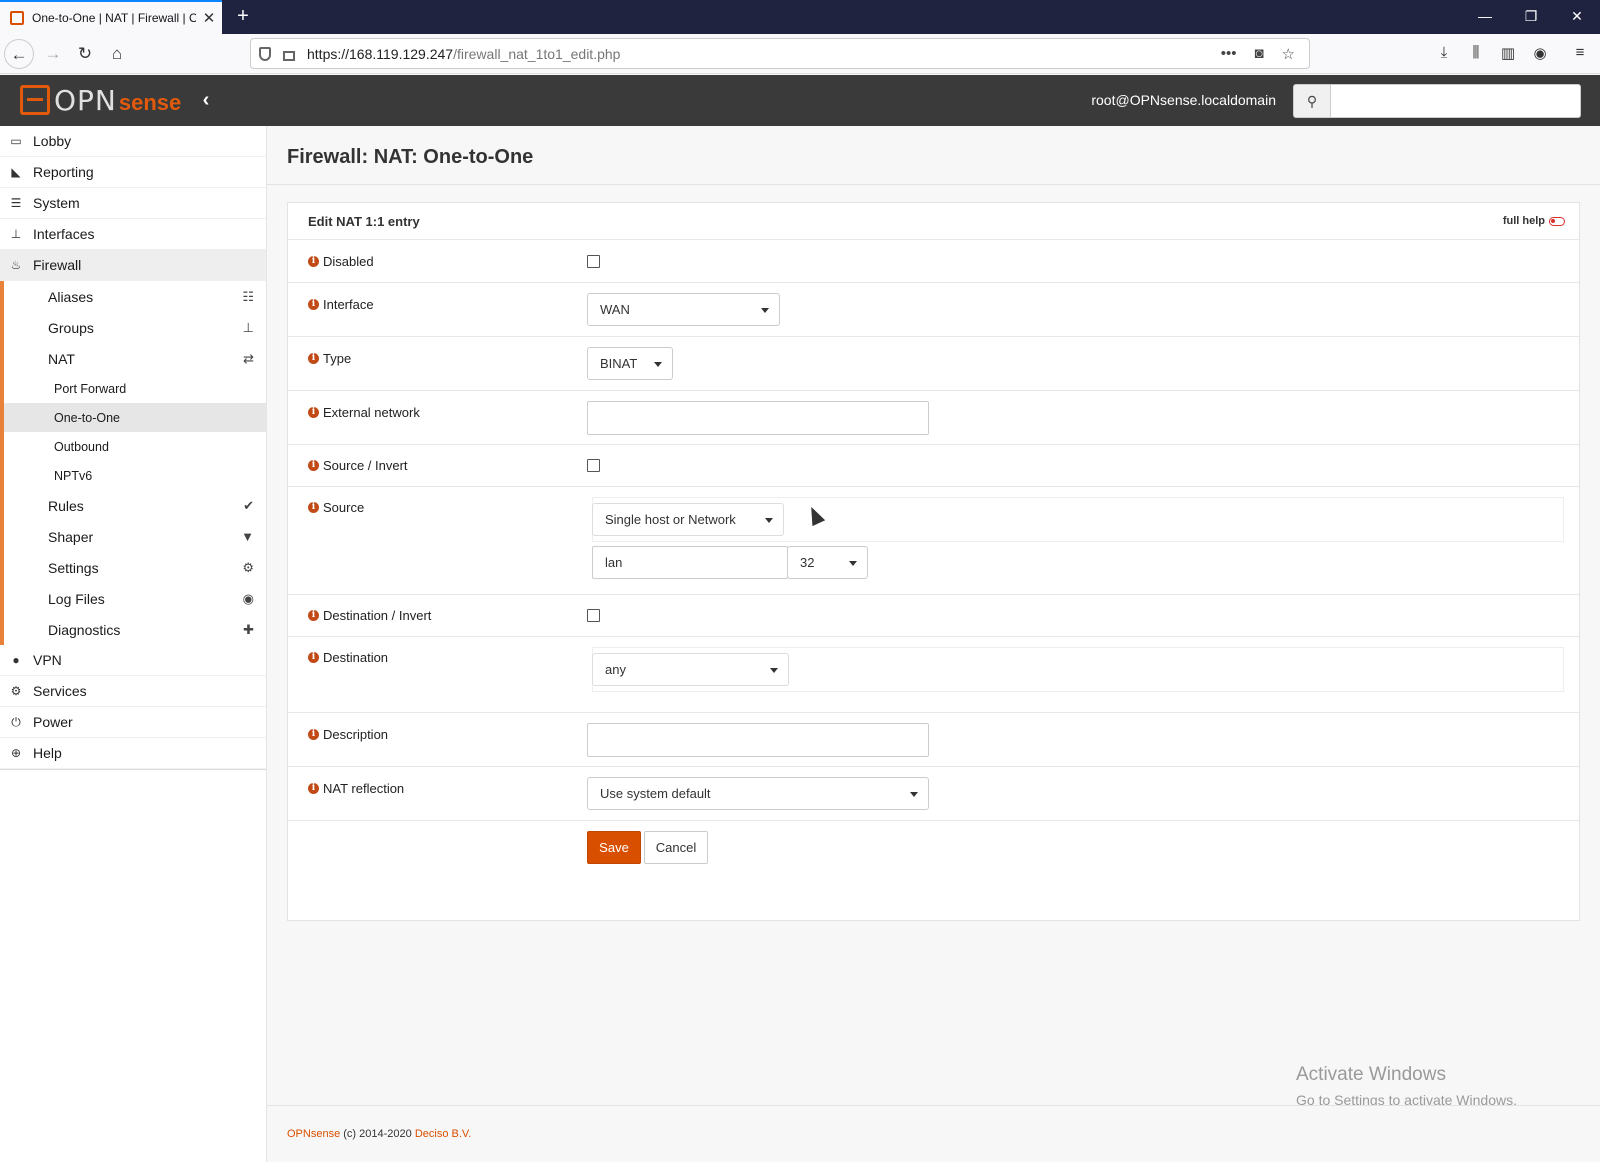 The height and width of the screenshot is (1162, 1600). Describe the element at coordinates (356, 657) in the screenshot. I see `label-text: Destination` at that location.